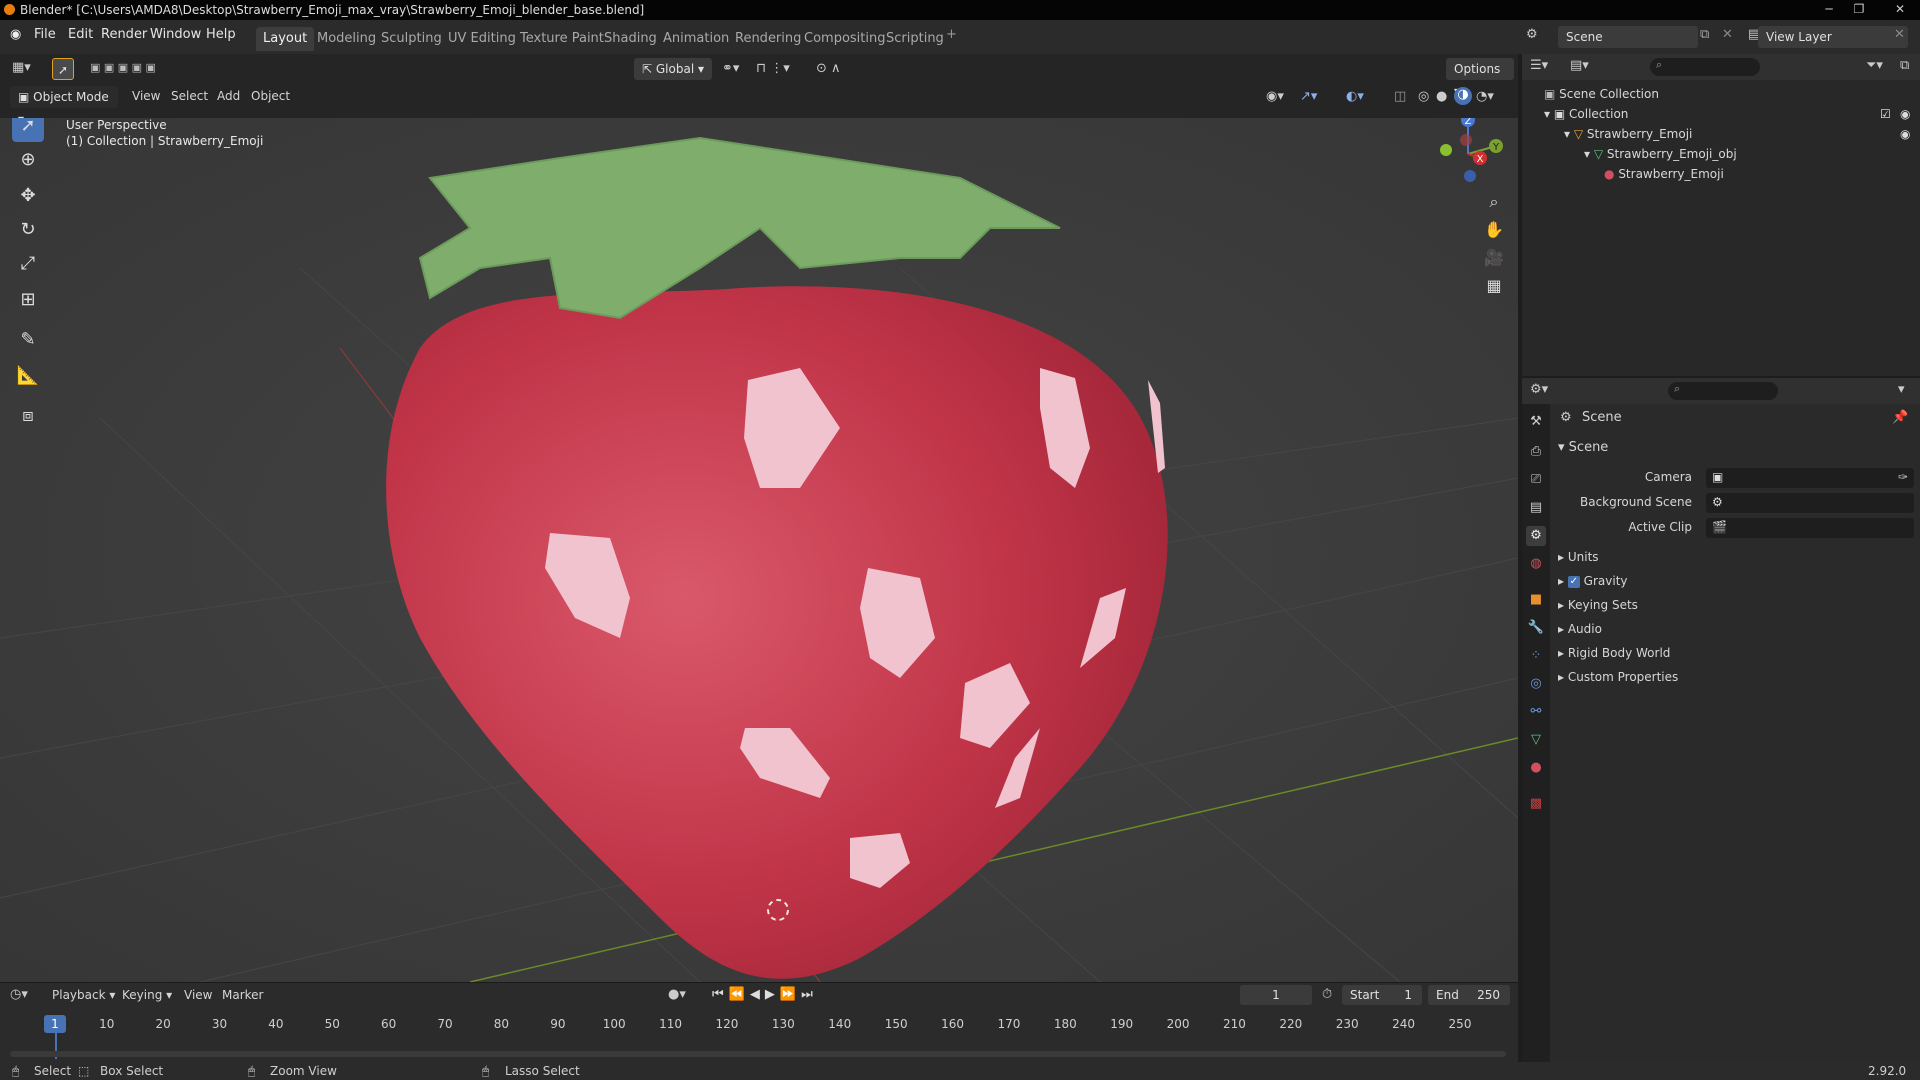  What do you see at coordinates (1308, 96) in the screenshot?
I see `gizmo-toggle-icon: ↗▾` at bounding box center [1308, 96].